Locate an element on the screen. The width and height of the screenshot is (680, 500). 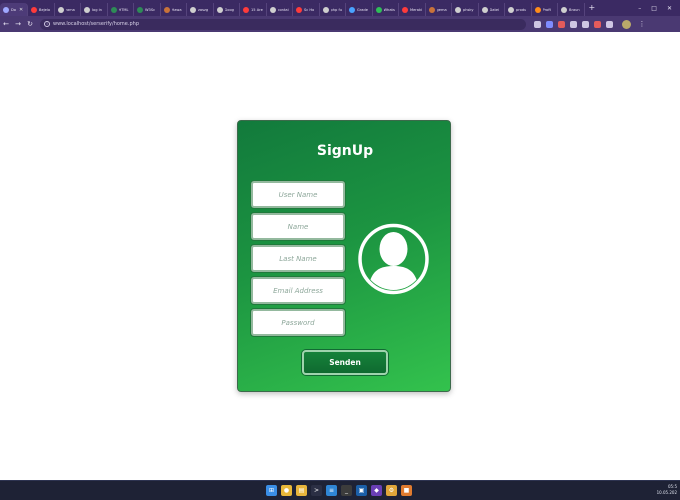
tab-label: contai is located at coordinates (283, 9).